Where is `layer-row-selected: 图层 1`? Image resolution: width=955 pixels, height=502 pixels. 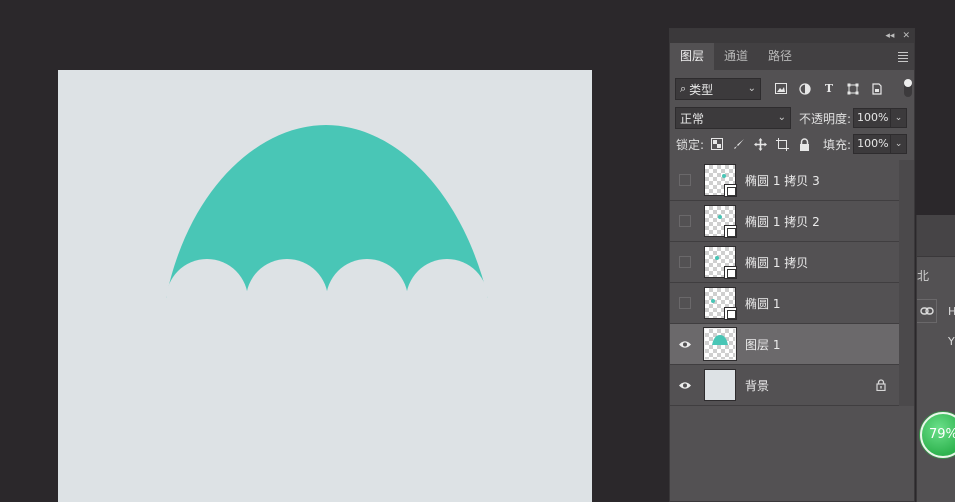 layer-row-selected: 图层 1 is located at coordinates (785, 344).